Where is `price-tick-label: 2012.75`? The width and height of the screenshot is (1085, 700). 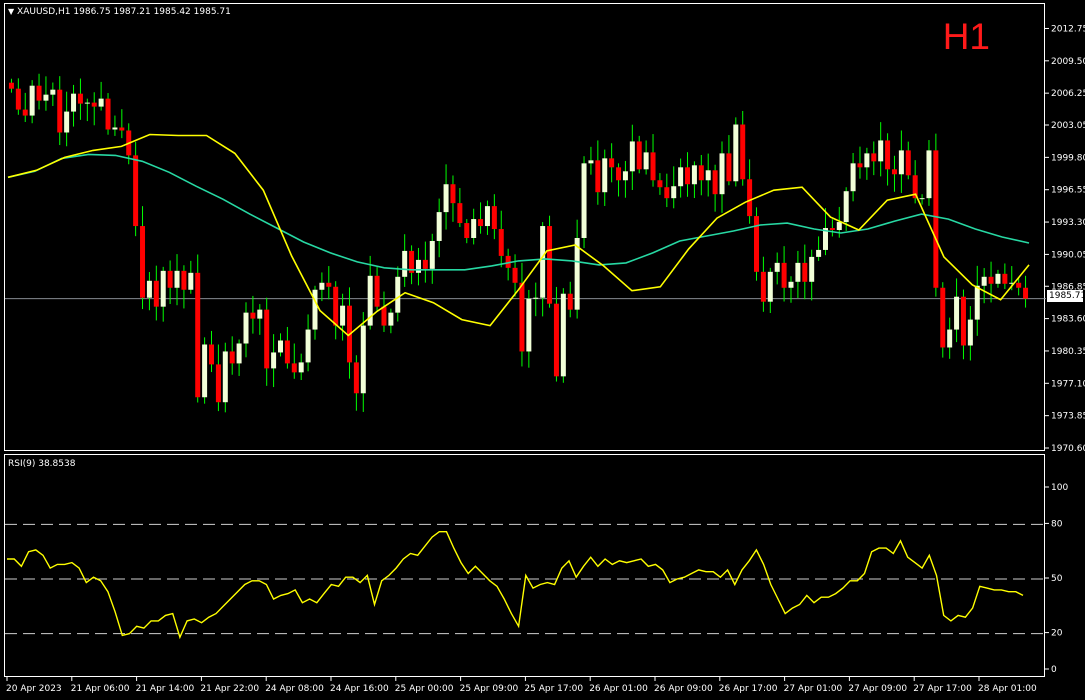 price-tick-label: 2012.75 is located at coordinates (1068, 29).